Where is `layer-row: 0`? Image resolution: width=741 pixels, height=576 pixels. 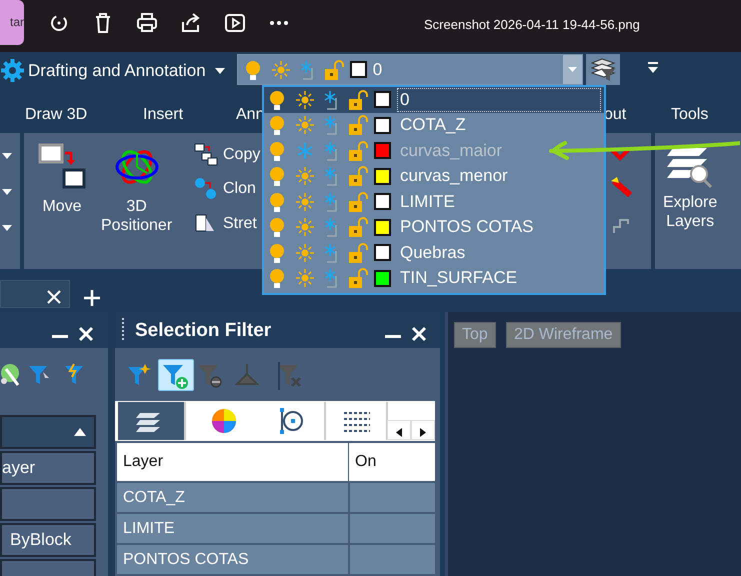
layer-row: 0 is located at coordinates (434, 99).